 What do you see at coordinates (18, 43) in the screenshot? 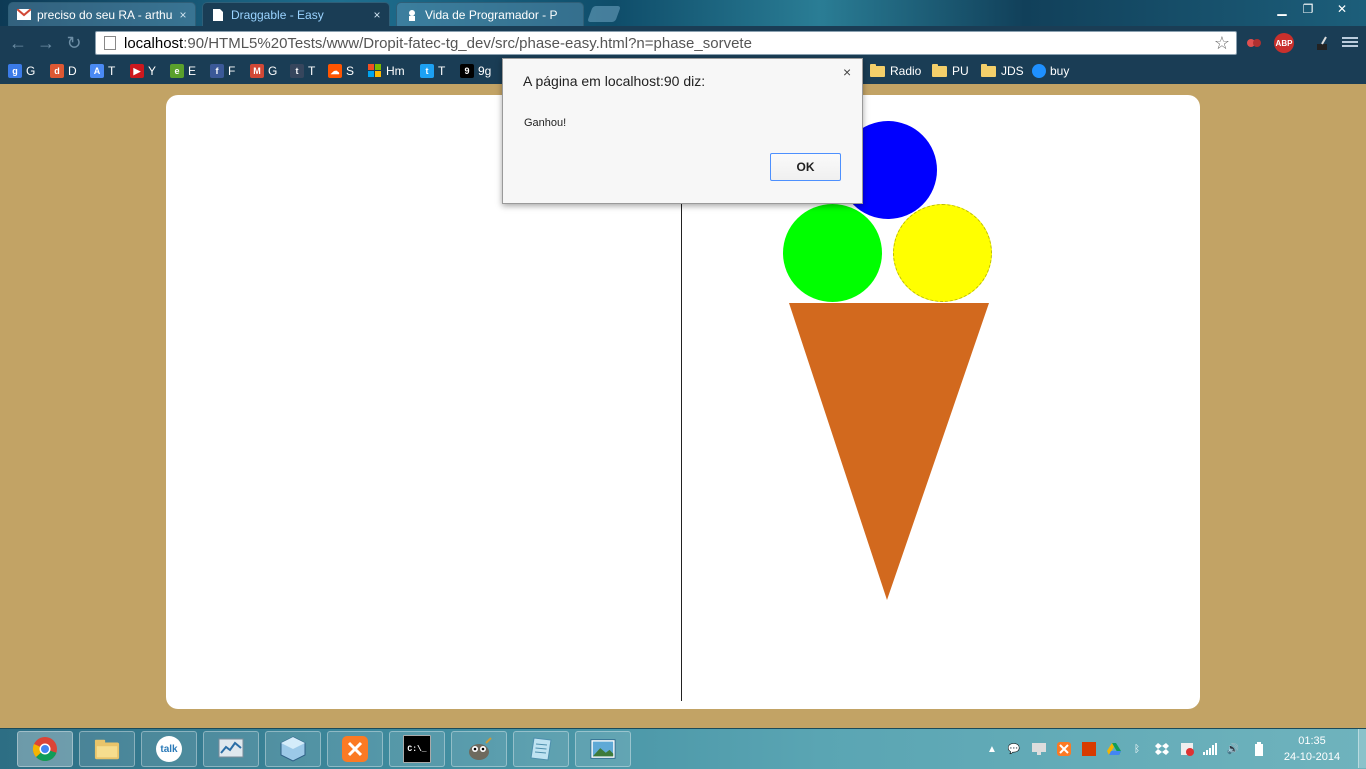
I see `back-button: ←` at bounding box center [18, 43].